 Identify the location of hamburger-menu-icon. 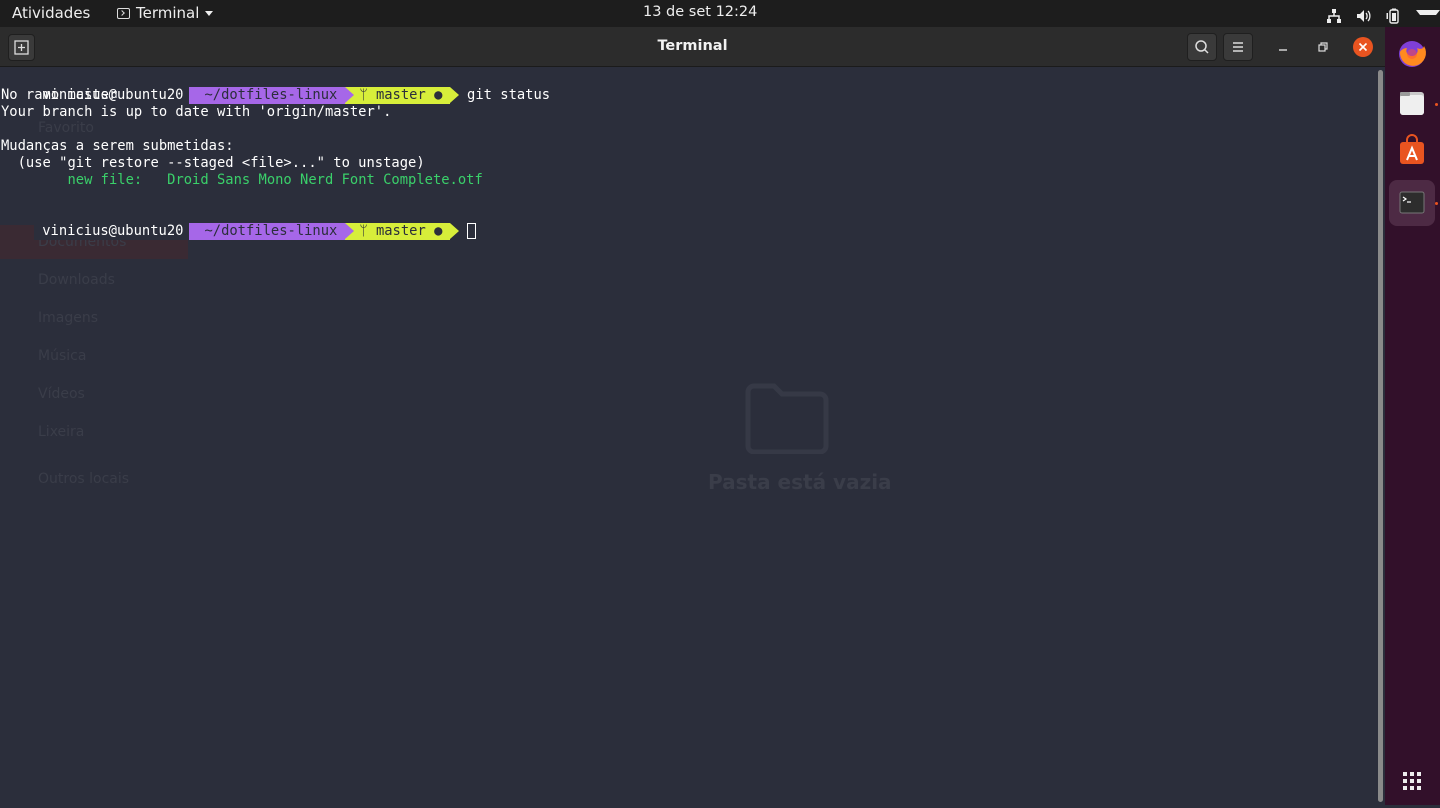
(1238, 47).